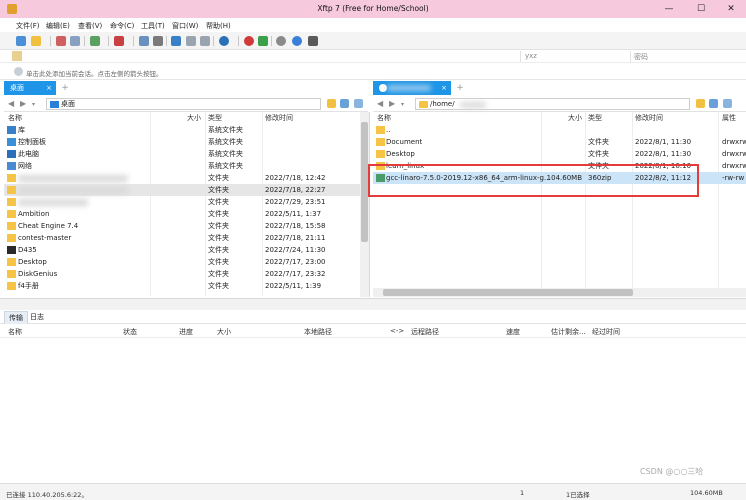 The width and height of the screenshot is (746, 500). Describe the element at coordinates (383, 88) in the screenshot. I see `session-icon` at that location.